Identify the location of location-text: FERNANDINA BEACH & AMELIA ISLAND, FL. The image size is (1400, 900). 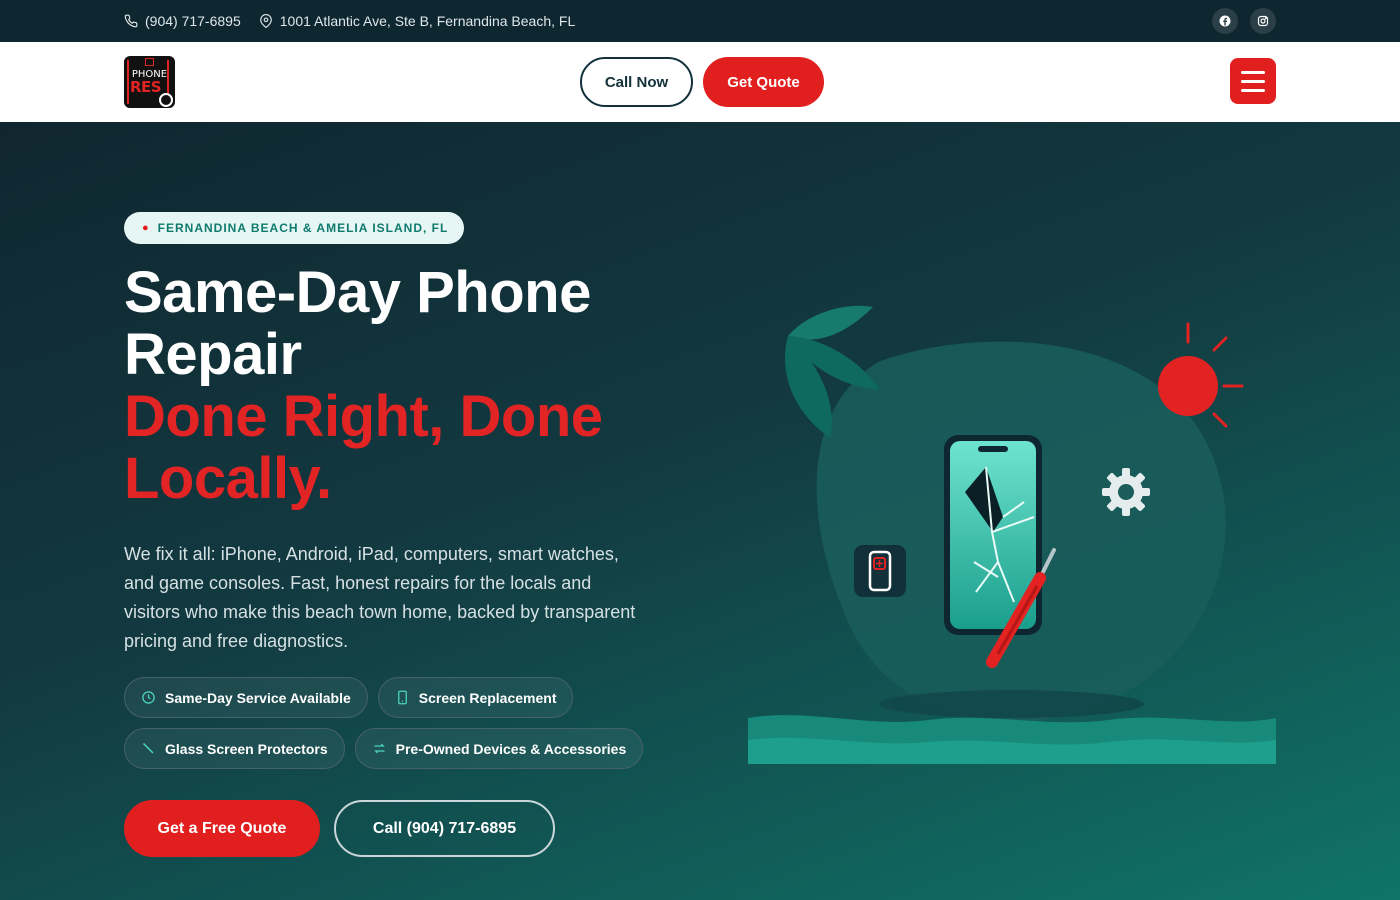
(303, 228).